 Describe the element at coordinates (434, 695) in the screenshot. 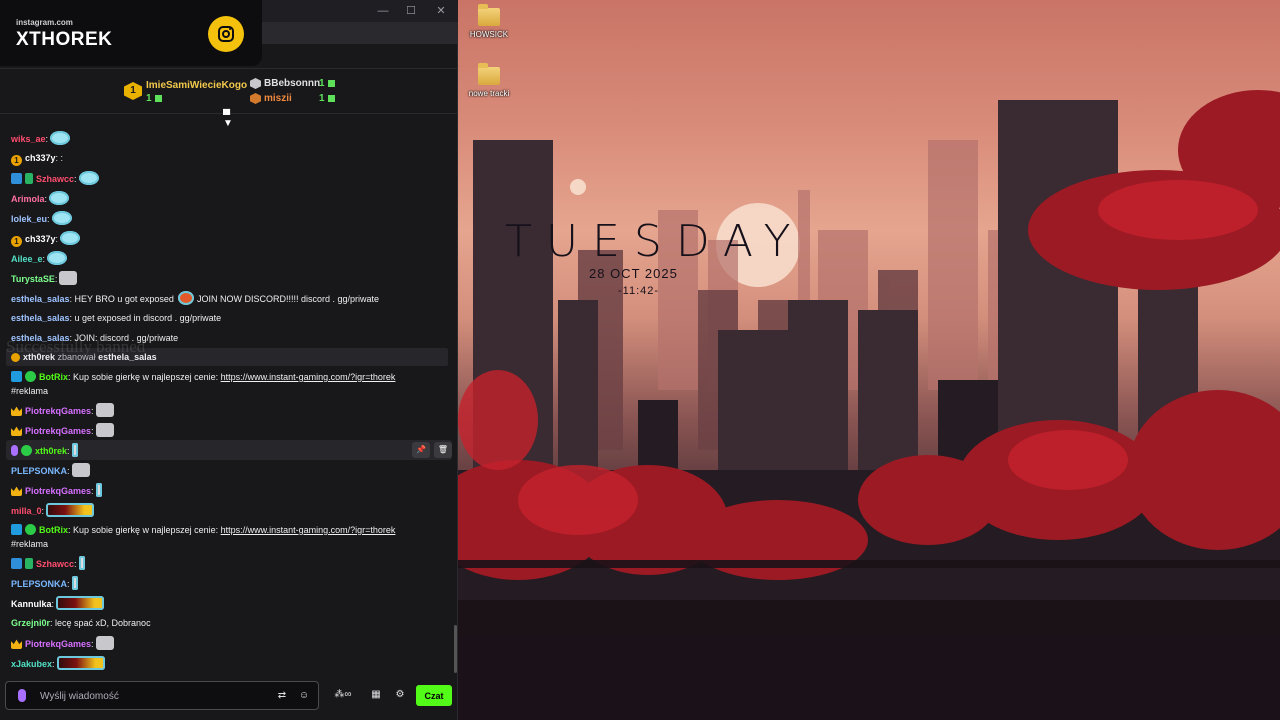

I see `send-chat-button: Czat` at that location.